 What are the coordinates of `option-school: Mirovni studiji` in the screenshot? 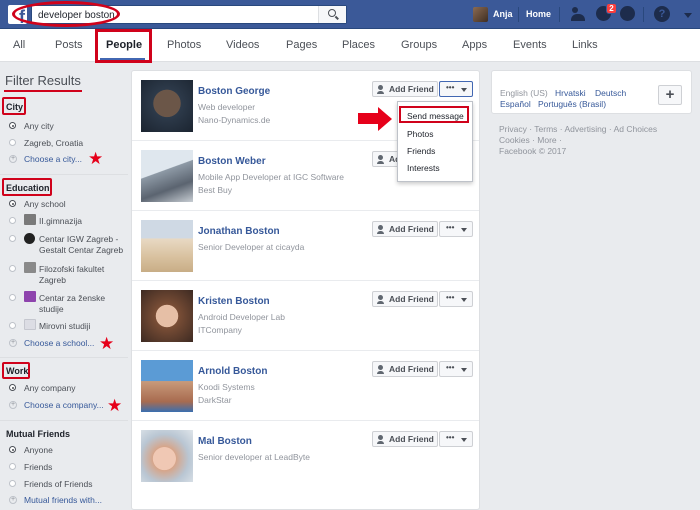 It's located at (65, 326).